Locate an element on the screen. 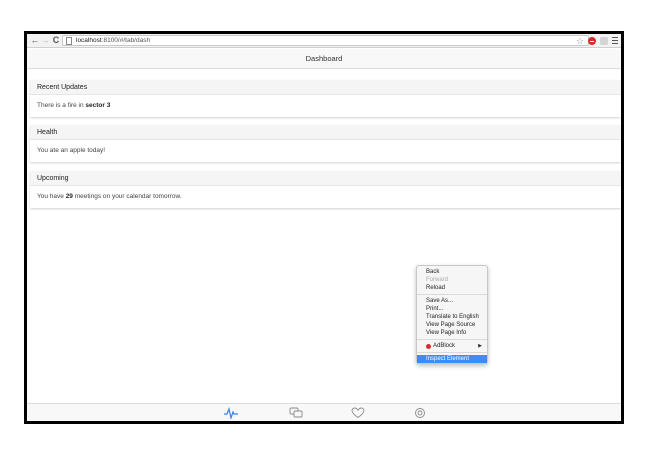  url-text: localhost:8100/#/tab/dash is located at coordinates (113, 41).